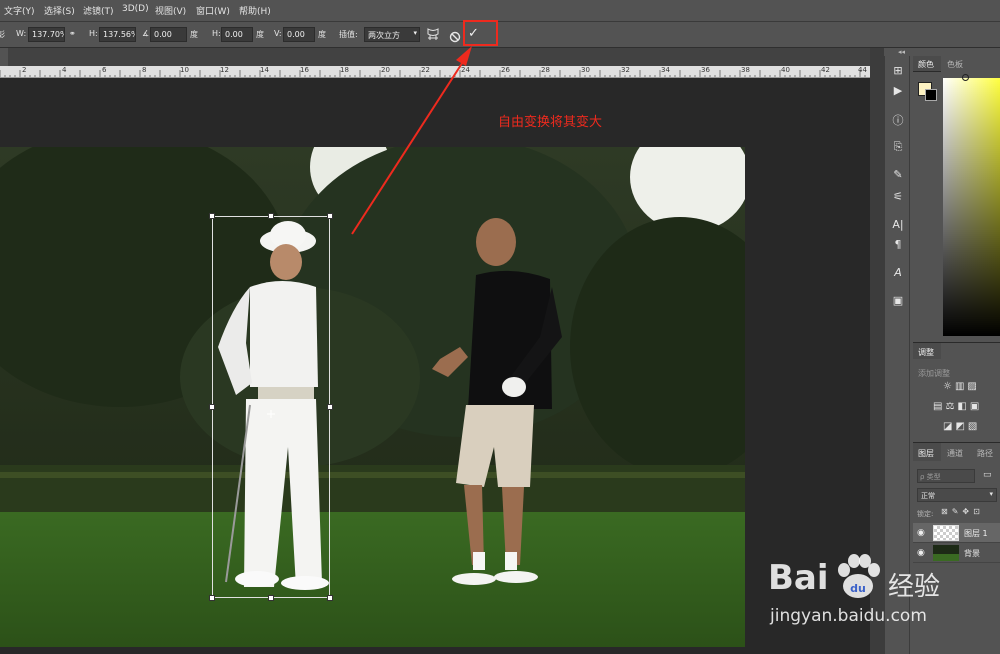 This screenshot has width=1000, height=654. I want to click on ruler-label: 8, so click(144, 70).